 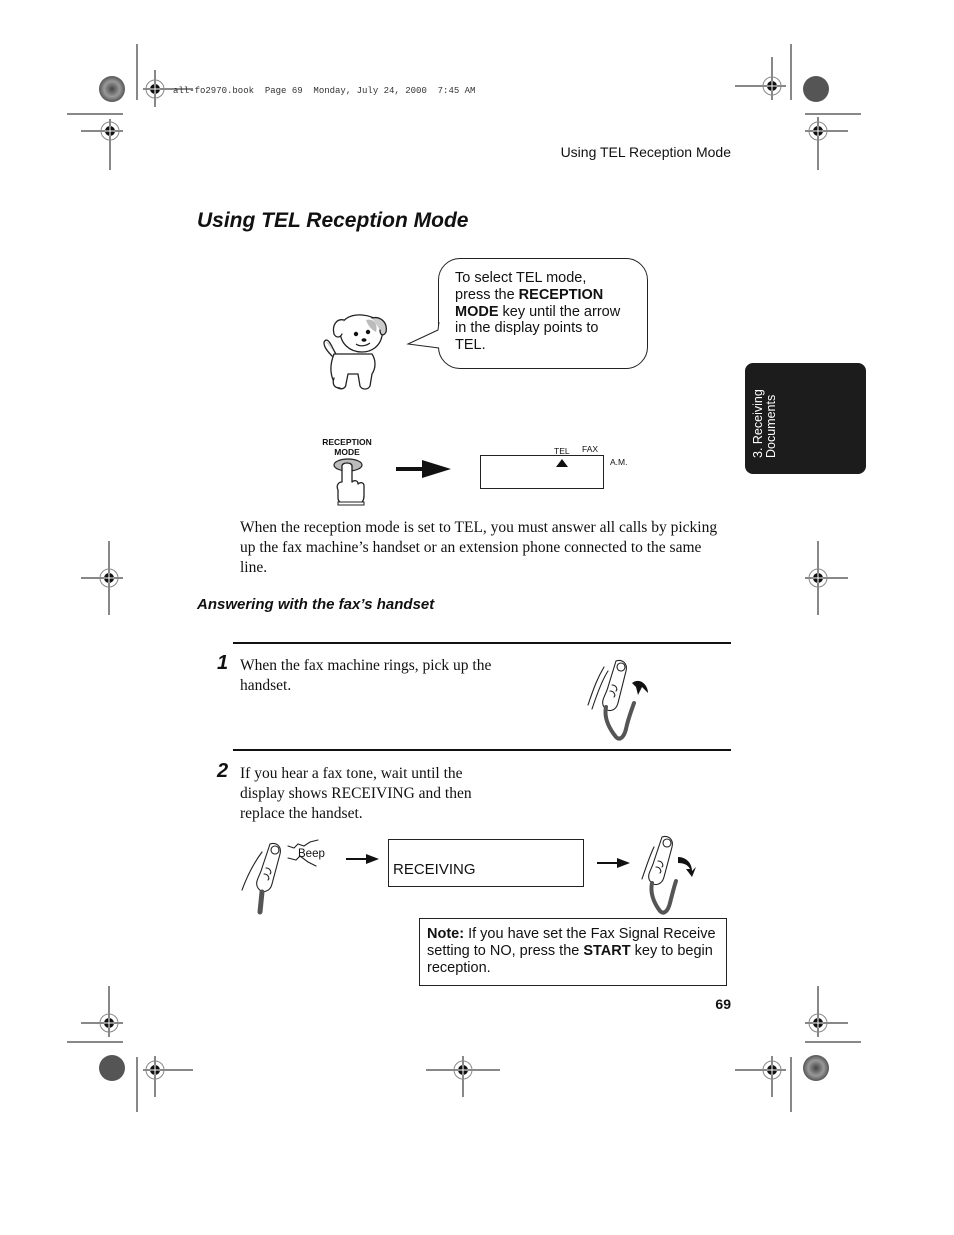 What do you see at coordinates (561, 294) in the screenshot?
I see `callout-key-name: RECEPTION` at bounding box center [561, 294].